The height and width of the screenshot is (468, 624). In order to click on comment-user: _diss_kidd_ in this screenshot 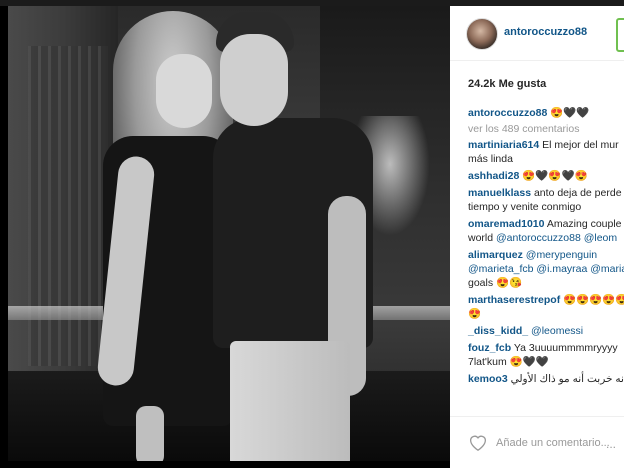, I will do `click(498, 331)`.